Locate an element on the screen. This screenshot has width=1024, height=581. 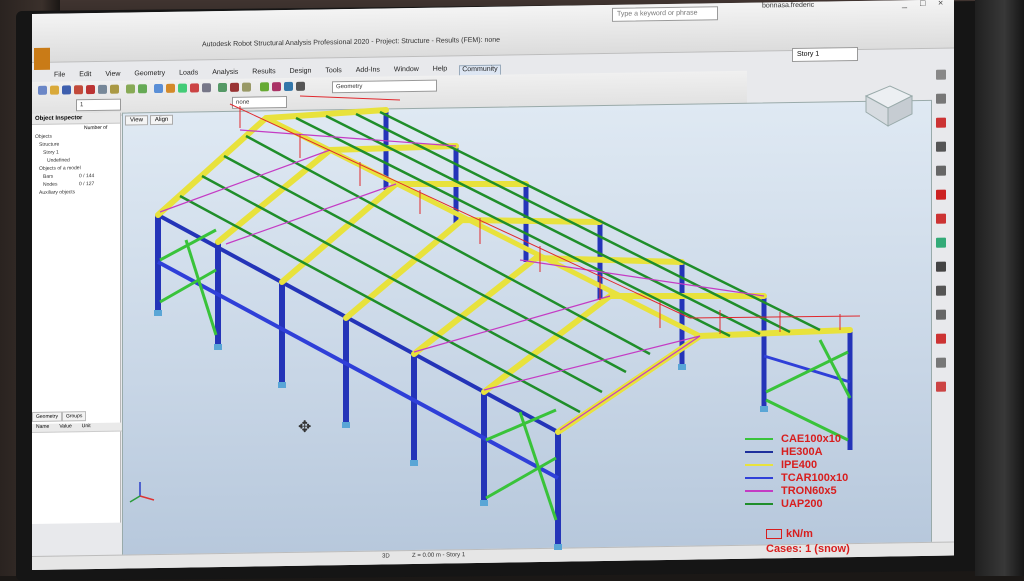
zoom-icon is located at coordinates (170, 88).